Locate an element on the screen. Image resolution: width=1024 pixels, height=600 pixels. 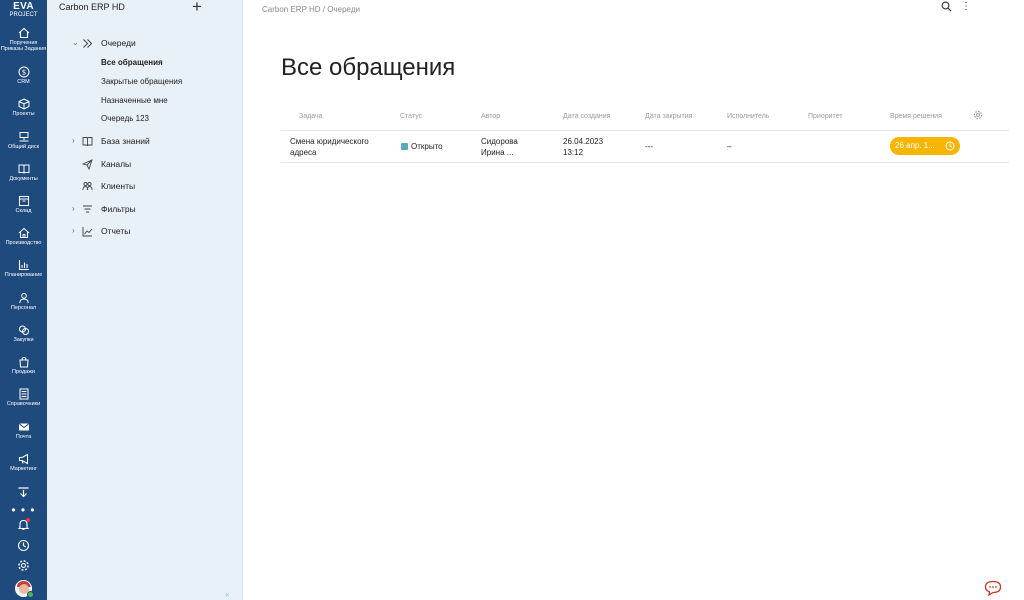
collapse-panel-icon: « is located at coordinates (227, 594).